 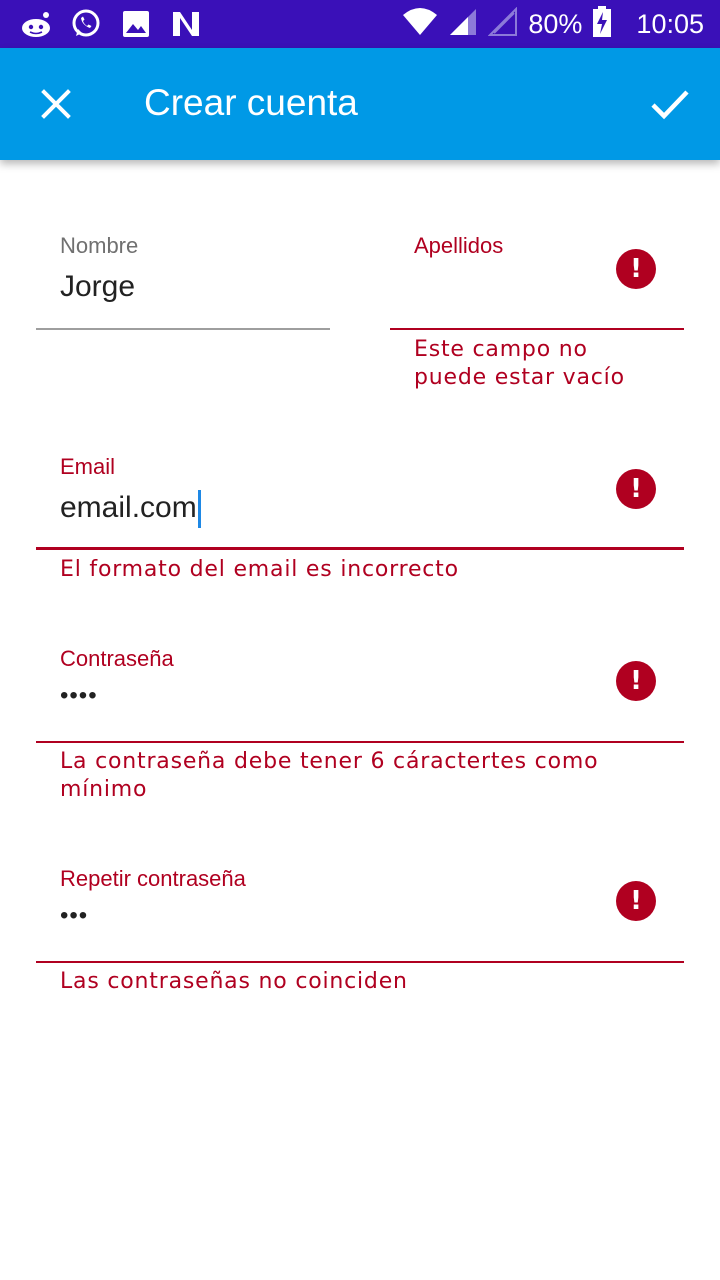 I want to click on email-value: email.com, so click(x=128, y=507).